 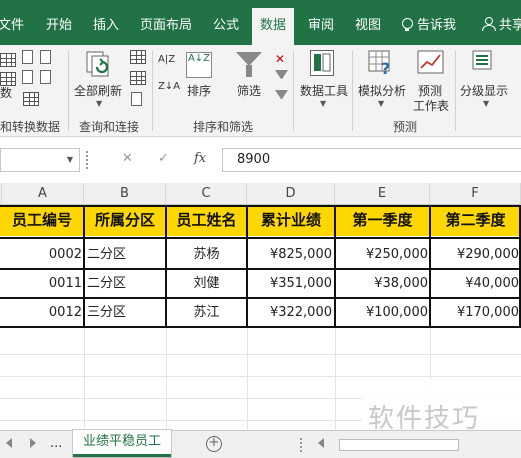 What do you see at coordinates (484, 61) in the screenshot?
I see `outline-icon` at bounding box center [484, 61].